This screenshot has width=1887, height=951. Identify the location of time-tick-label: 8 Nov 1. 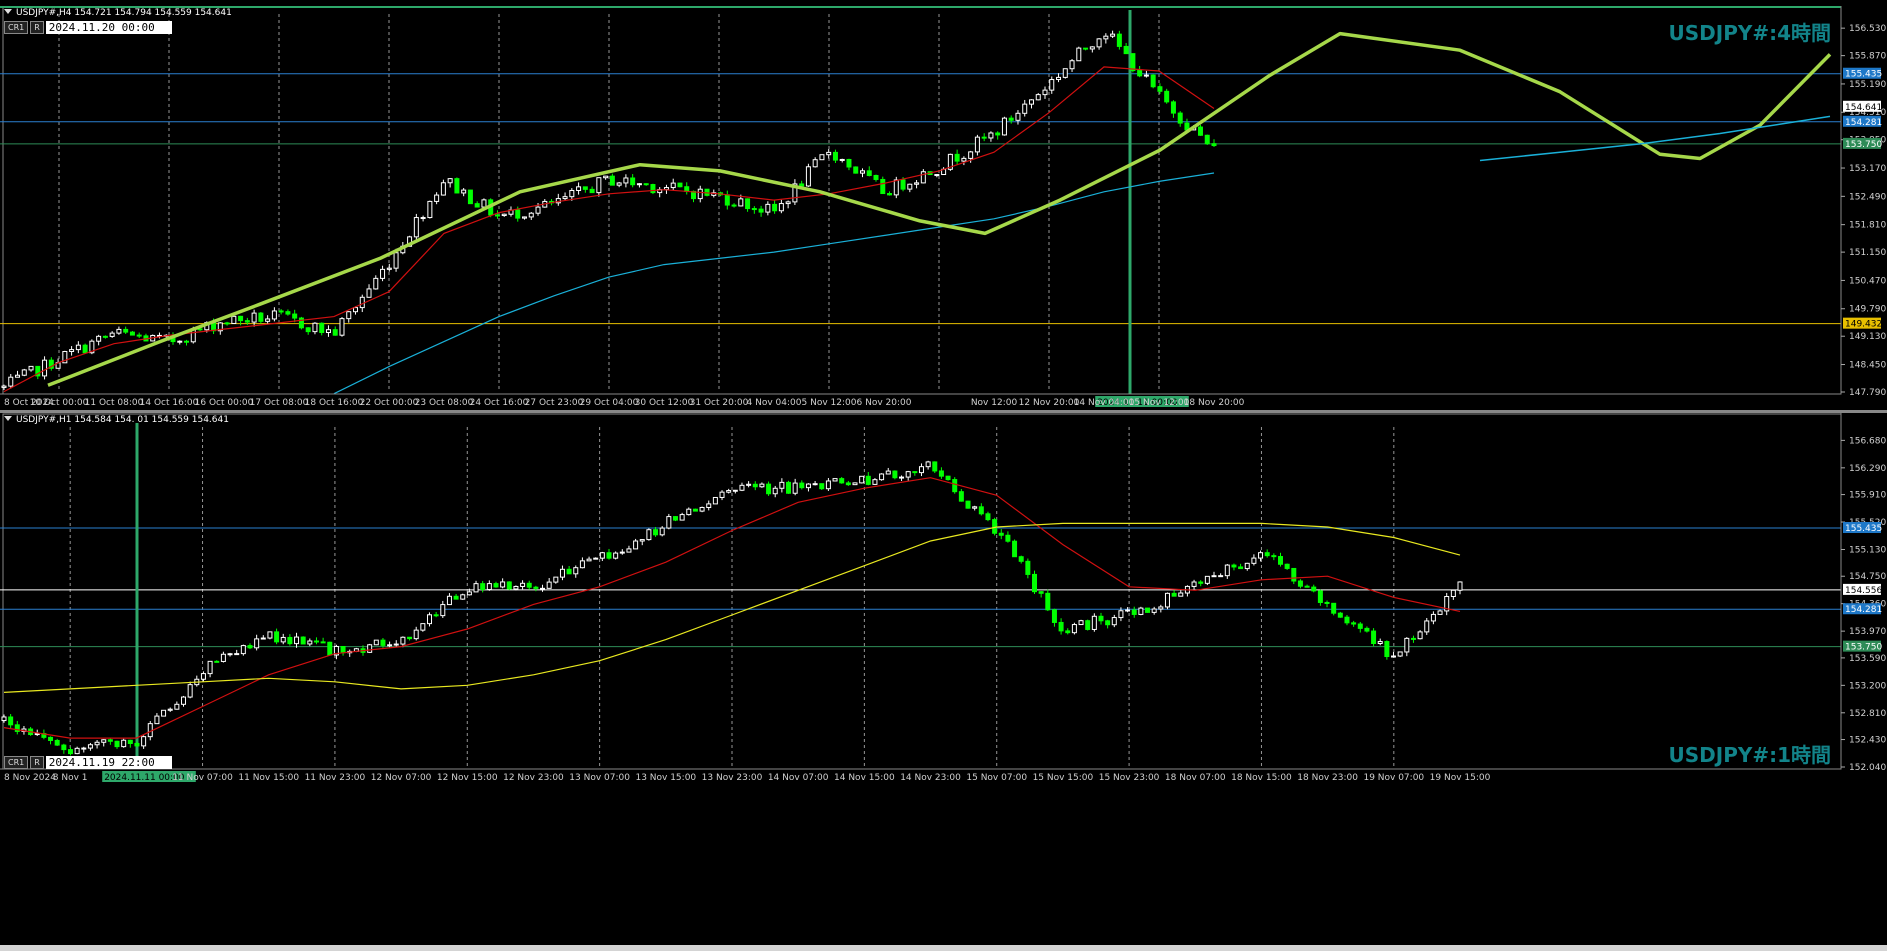
(70, 778).